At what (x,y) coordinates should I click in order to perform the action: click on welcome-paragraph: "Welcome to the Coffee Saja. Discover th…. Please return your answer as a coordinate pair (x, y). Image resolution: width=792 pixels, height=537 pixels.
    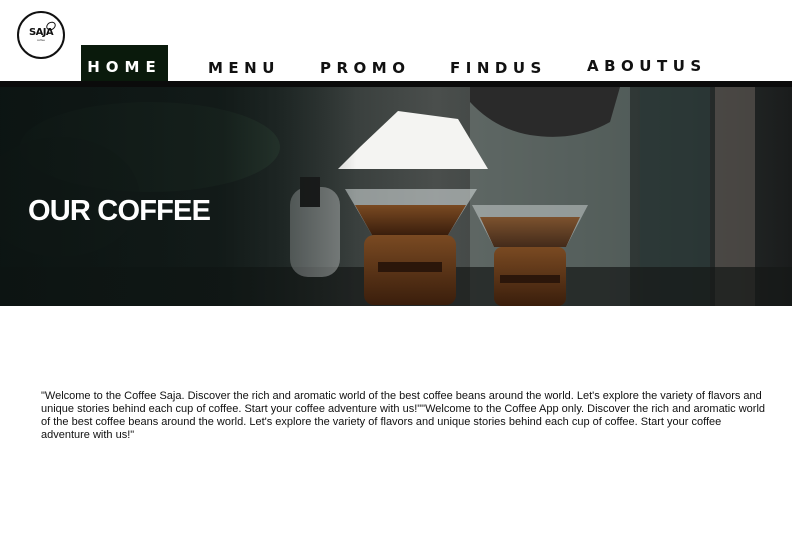
    Looking at the image, I should click on (403, 415).